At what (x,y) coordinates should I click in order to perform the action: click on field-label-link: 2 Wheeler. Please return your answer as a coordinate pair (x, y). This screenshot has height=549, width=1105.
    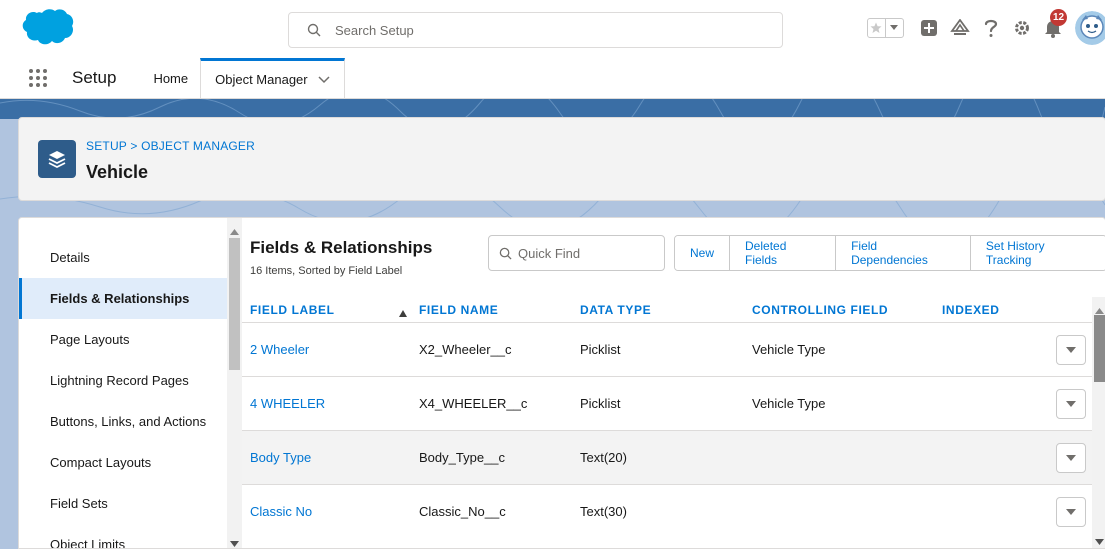
    Looking at the image, I should click on (279, 349).